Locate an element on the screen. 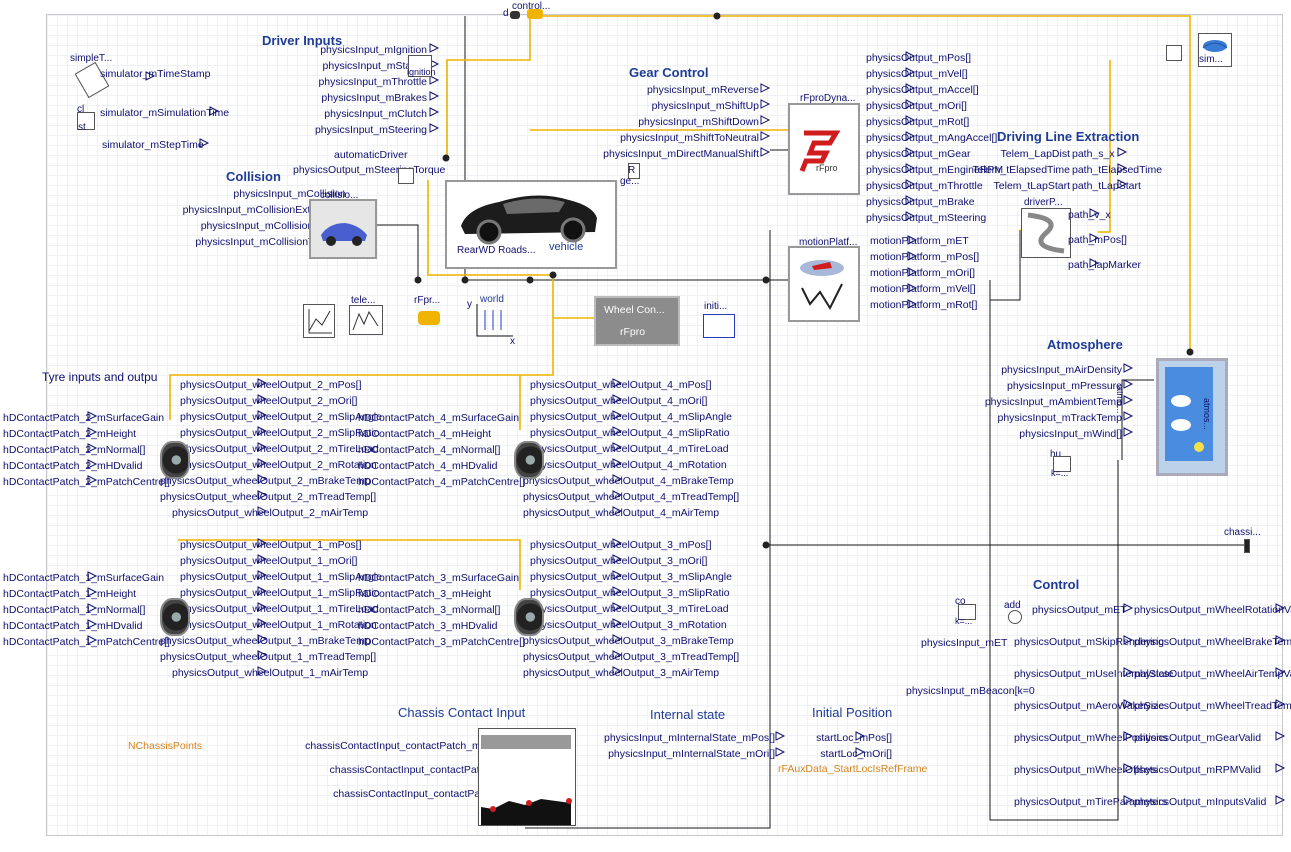 The height and width of the screenshot is (852, 1291). tele-plot-icon is located at coordinates (365, 320).